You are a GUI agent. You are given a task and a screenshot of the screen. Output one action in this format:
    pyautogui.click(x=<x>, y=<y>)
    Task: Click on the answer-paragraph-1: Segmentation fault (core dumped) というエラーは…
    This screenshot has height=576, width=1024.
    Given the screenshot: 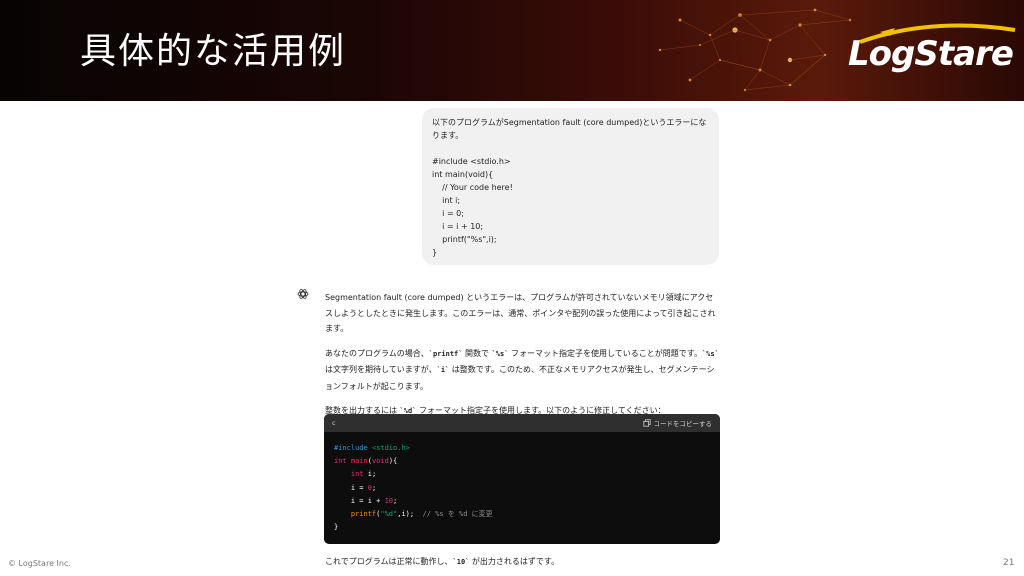 What is the action you would take?
    pyautogui.click(x=520, y=313)
    